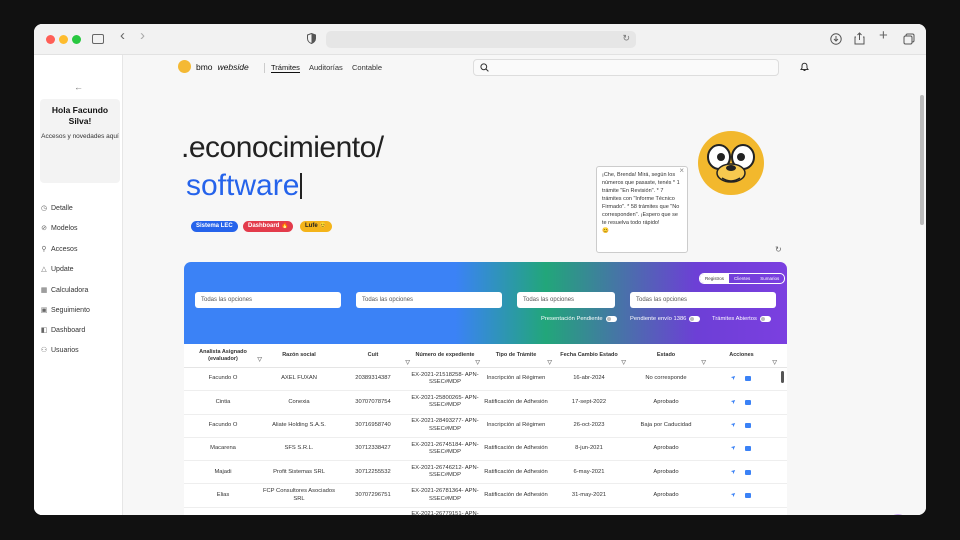  I want to click on view-segmented-control: Registros Clientes Sumarios, so click(742, 278).